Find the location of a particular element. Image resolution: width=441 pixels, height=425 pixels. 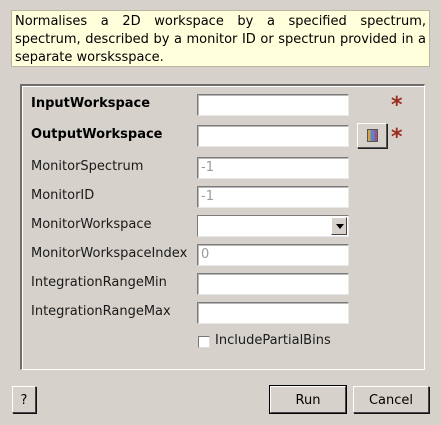

monitor-workspace-index-field: 0 is located at coordinates (273, 255).